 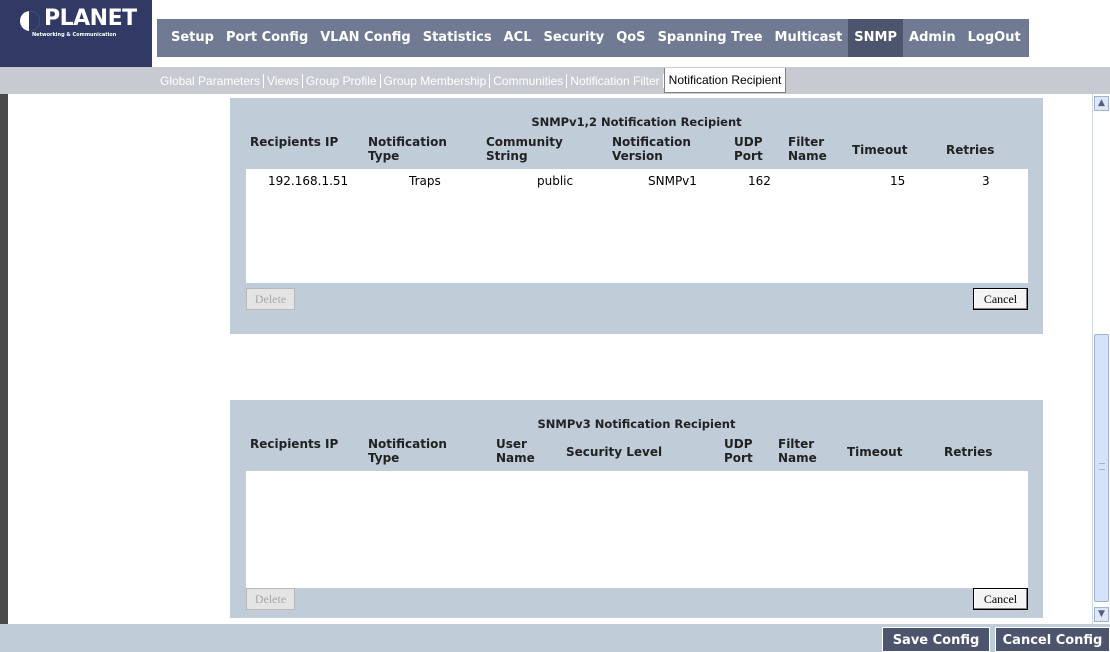 What do you see at coordinates (710, 38) in the screenshot?
I see `nav-spanning-tree: Spanning Tree` at bounding box center [710, 38].